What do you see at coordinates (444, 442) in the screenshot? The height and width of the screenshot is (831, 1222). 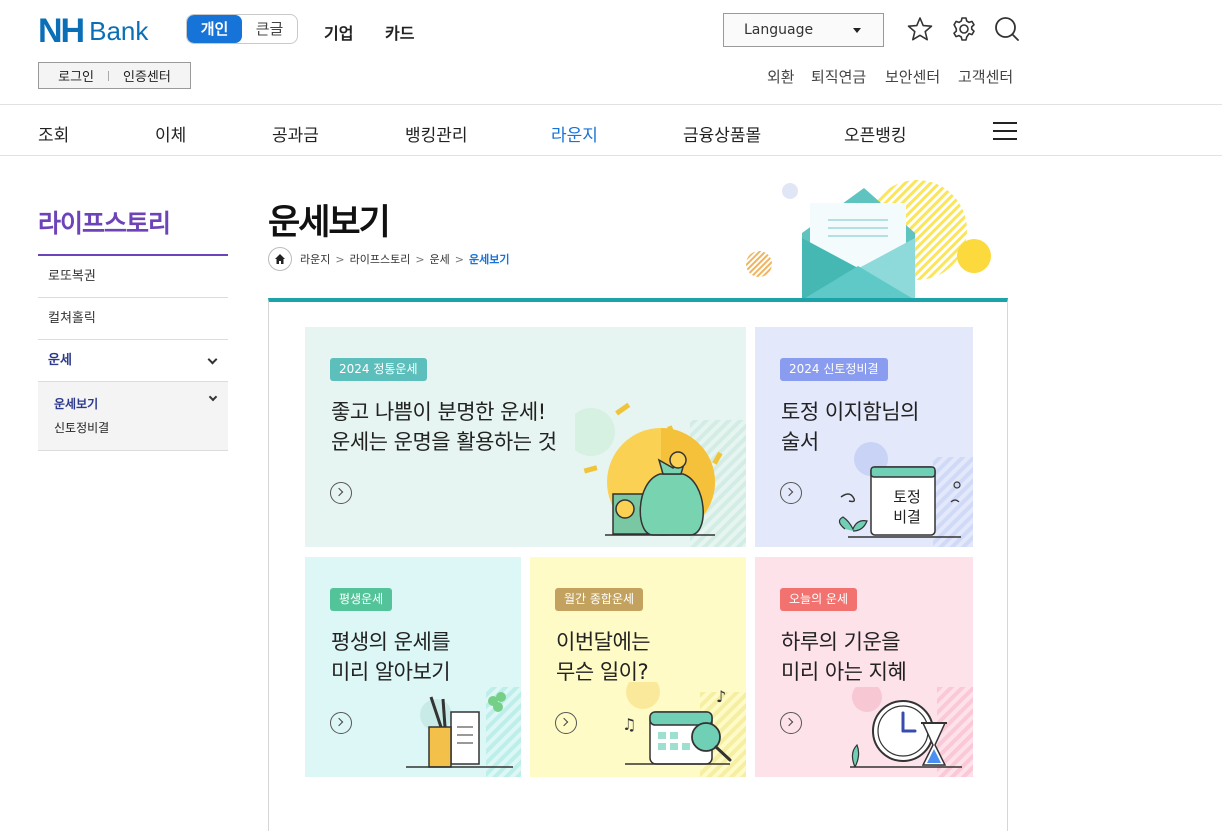 I see `card-title-line: 운세는 운명을 활용하는 것` at bounding box center [444, 442].